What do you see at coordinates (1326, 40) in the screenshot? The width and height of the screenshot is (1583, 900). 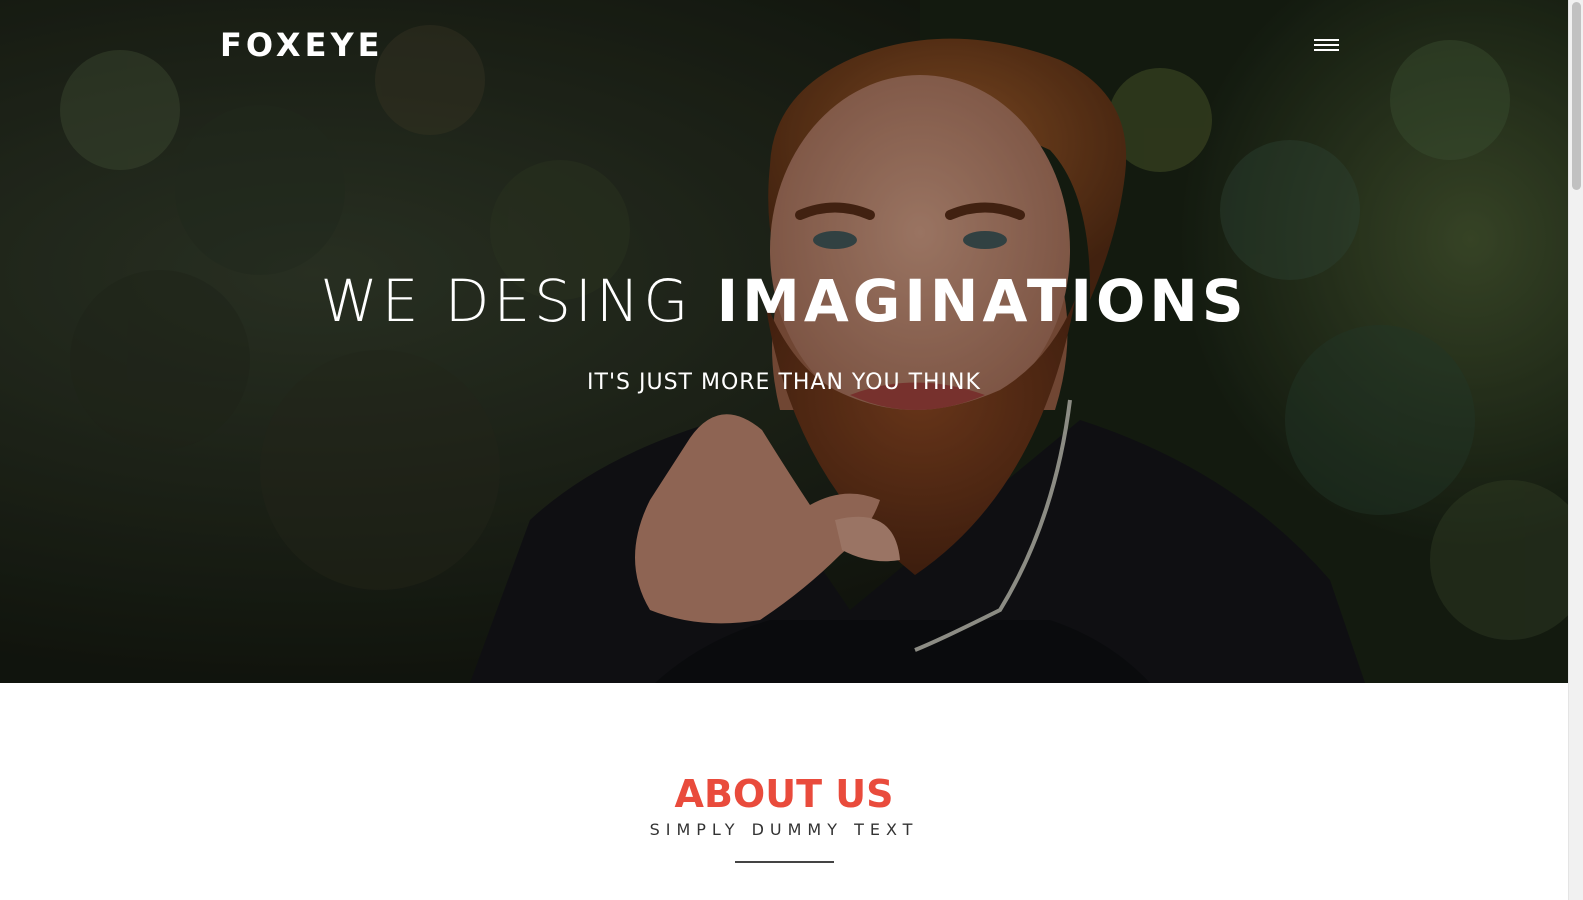 I see `menu-bar-top` at bounding box center [1326, 40].